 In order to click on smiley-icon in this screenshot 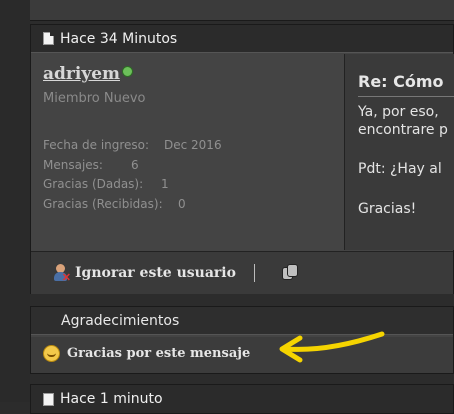, I will do `click(51, 353)`.